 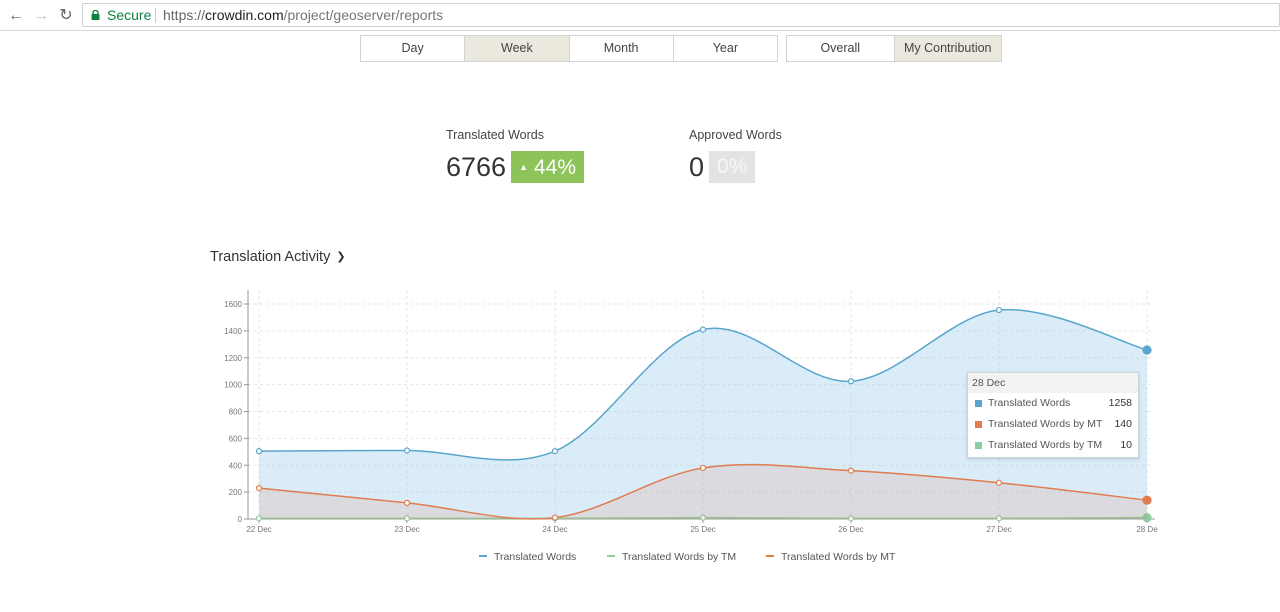 What do you see at coordinates (233, 385) in the screenshot?
I see `y-tick-label: 1000` at bounding box center [233, 385].